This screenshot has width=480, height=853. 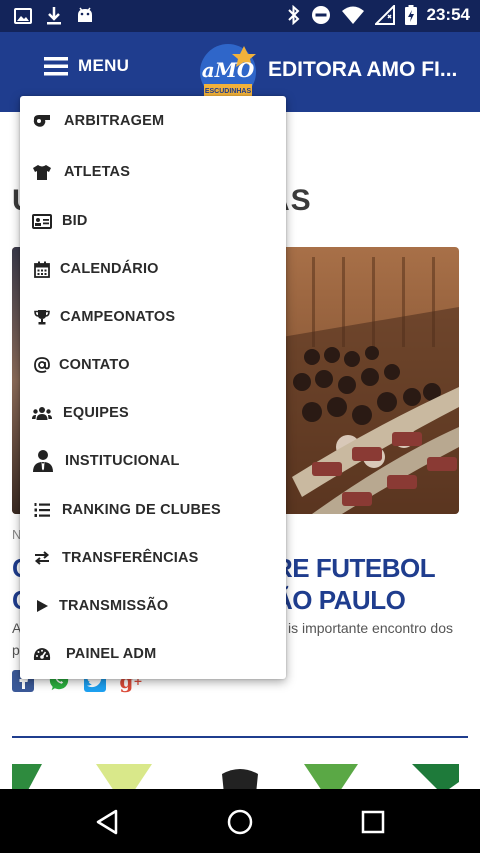 What do you see at coordinates (42, 317) in the screenshot?
I see `trophy-icon` at bounding box center [42, 317].